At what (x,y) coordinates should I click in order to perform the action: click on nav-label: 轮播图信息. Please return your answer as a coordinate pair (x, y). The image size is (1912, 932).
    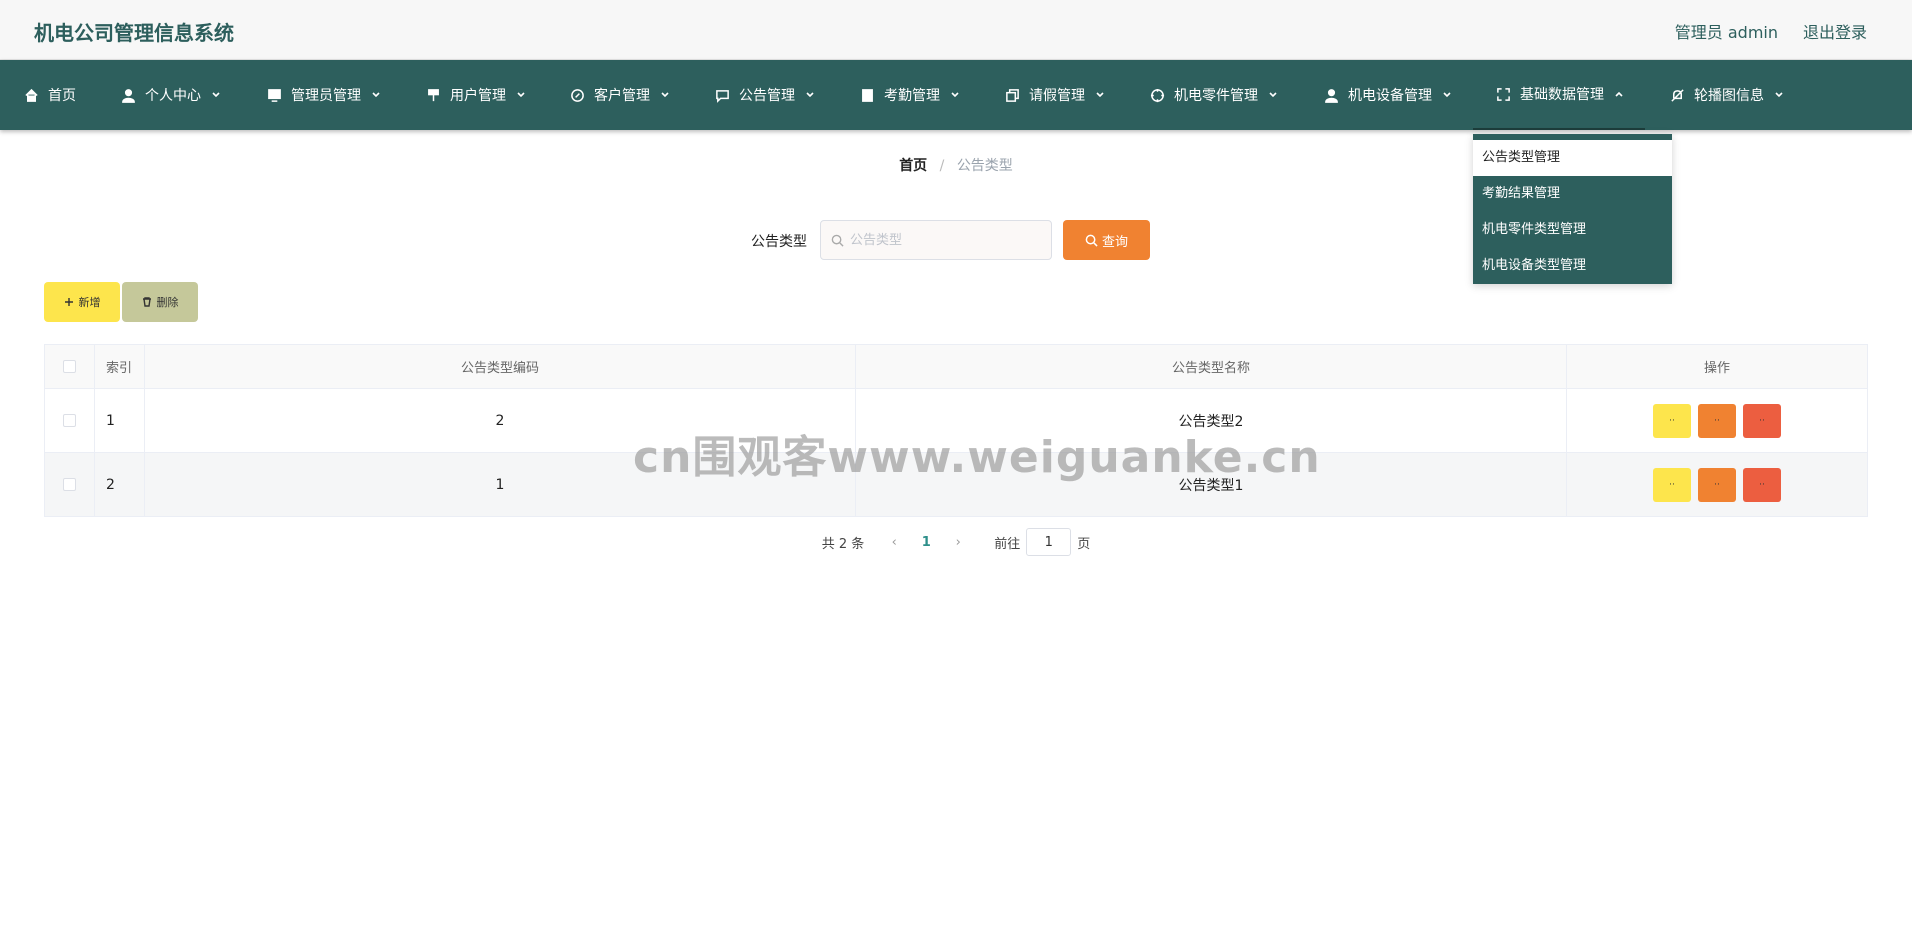
    Looking at the image, I should click on (1729, 96).